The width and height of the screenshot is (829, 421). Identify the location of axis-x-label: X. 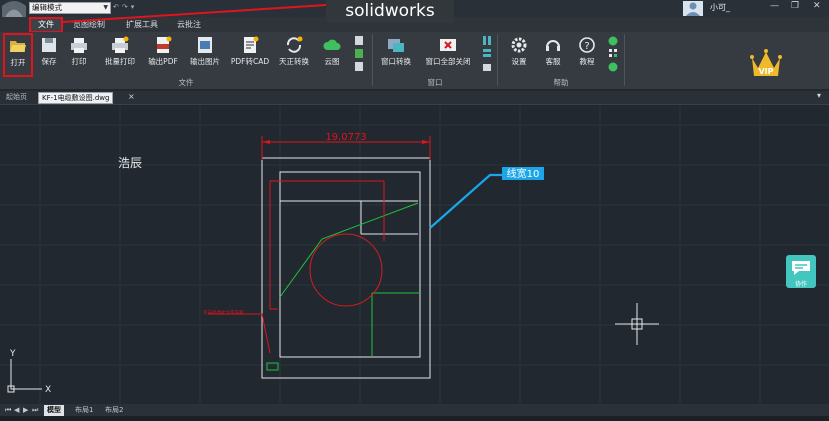
(48, 390).